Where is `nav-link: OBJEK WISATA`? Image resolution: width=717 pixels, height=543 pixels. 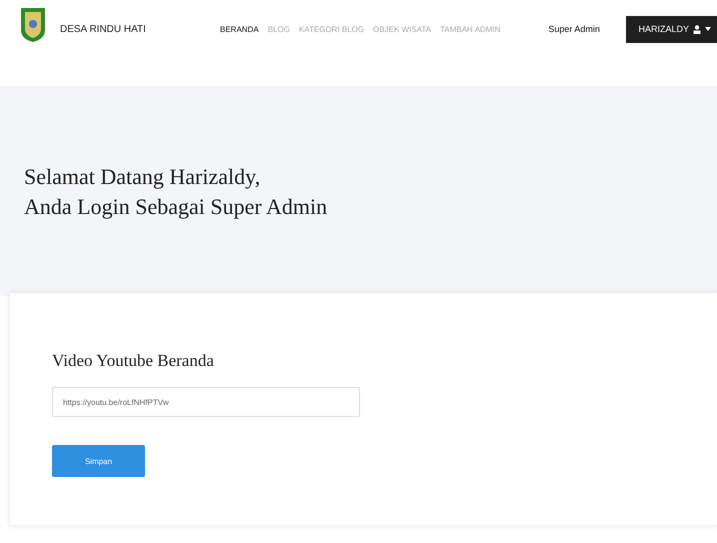 nav-link: OBJEK WISATA is located at coordinates (402, 29).